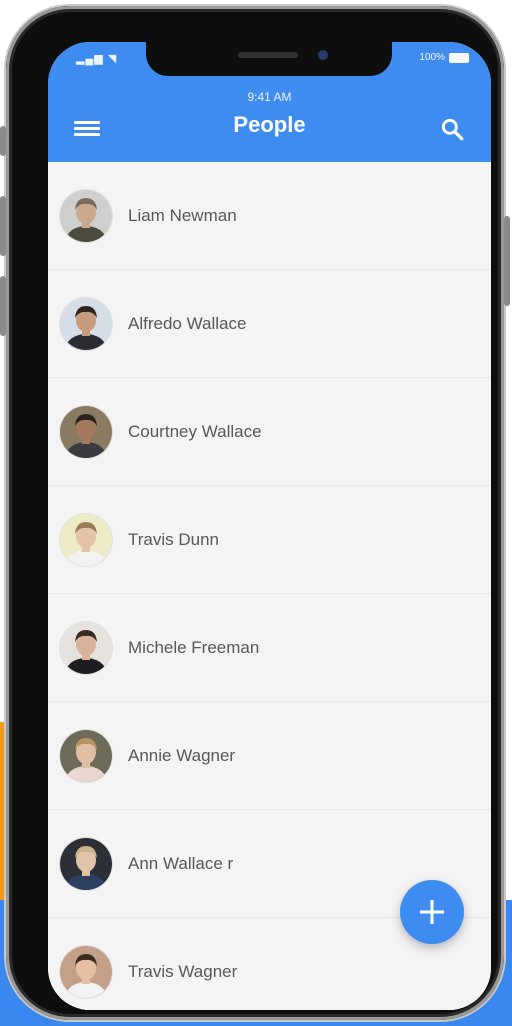  Describe the element at coordinates (182, 215) in the screenshot. I see `person-name: Liam Newman` at that location.